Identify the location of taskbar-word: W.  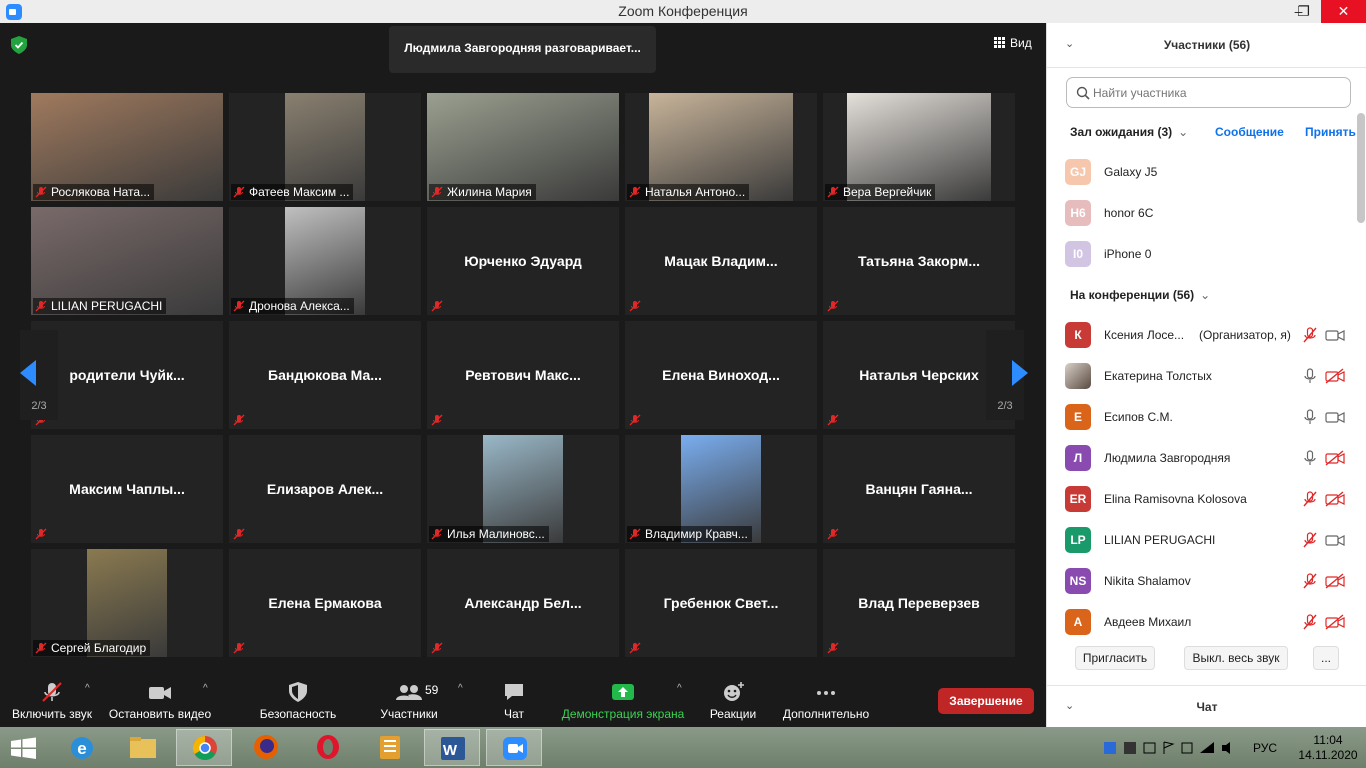
(452, 747).